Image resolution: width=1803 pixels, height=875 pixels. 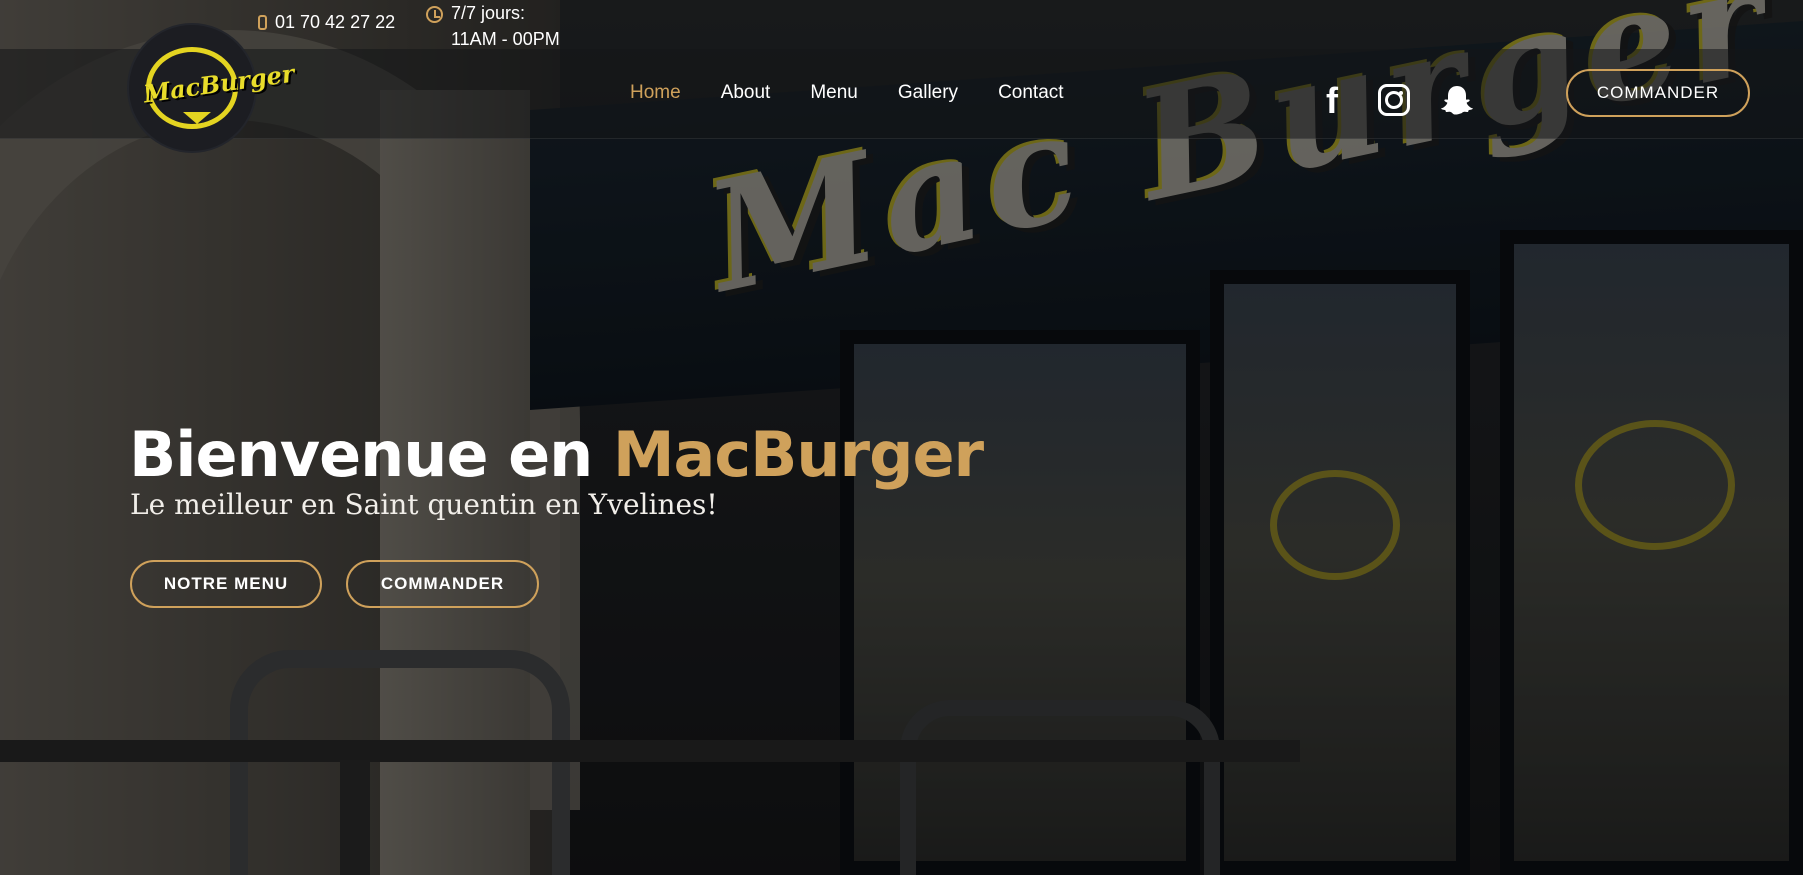 What do you see at coordinates (505, 26) in the screenshot?
I see `hours-text: 7/7 jours: 11AM - 00PM` at bounding box center [505, 26].